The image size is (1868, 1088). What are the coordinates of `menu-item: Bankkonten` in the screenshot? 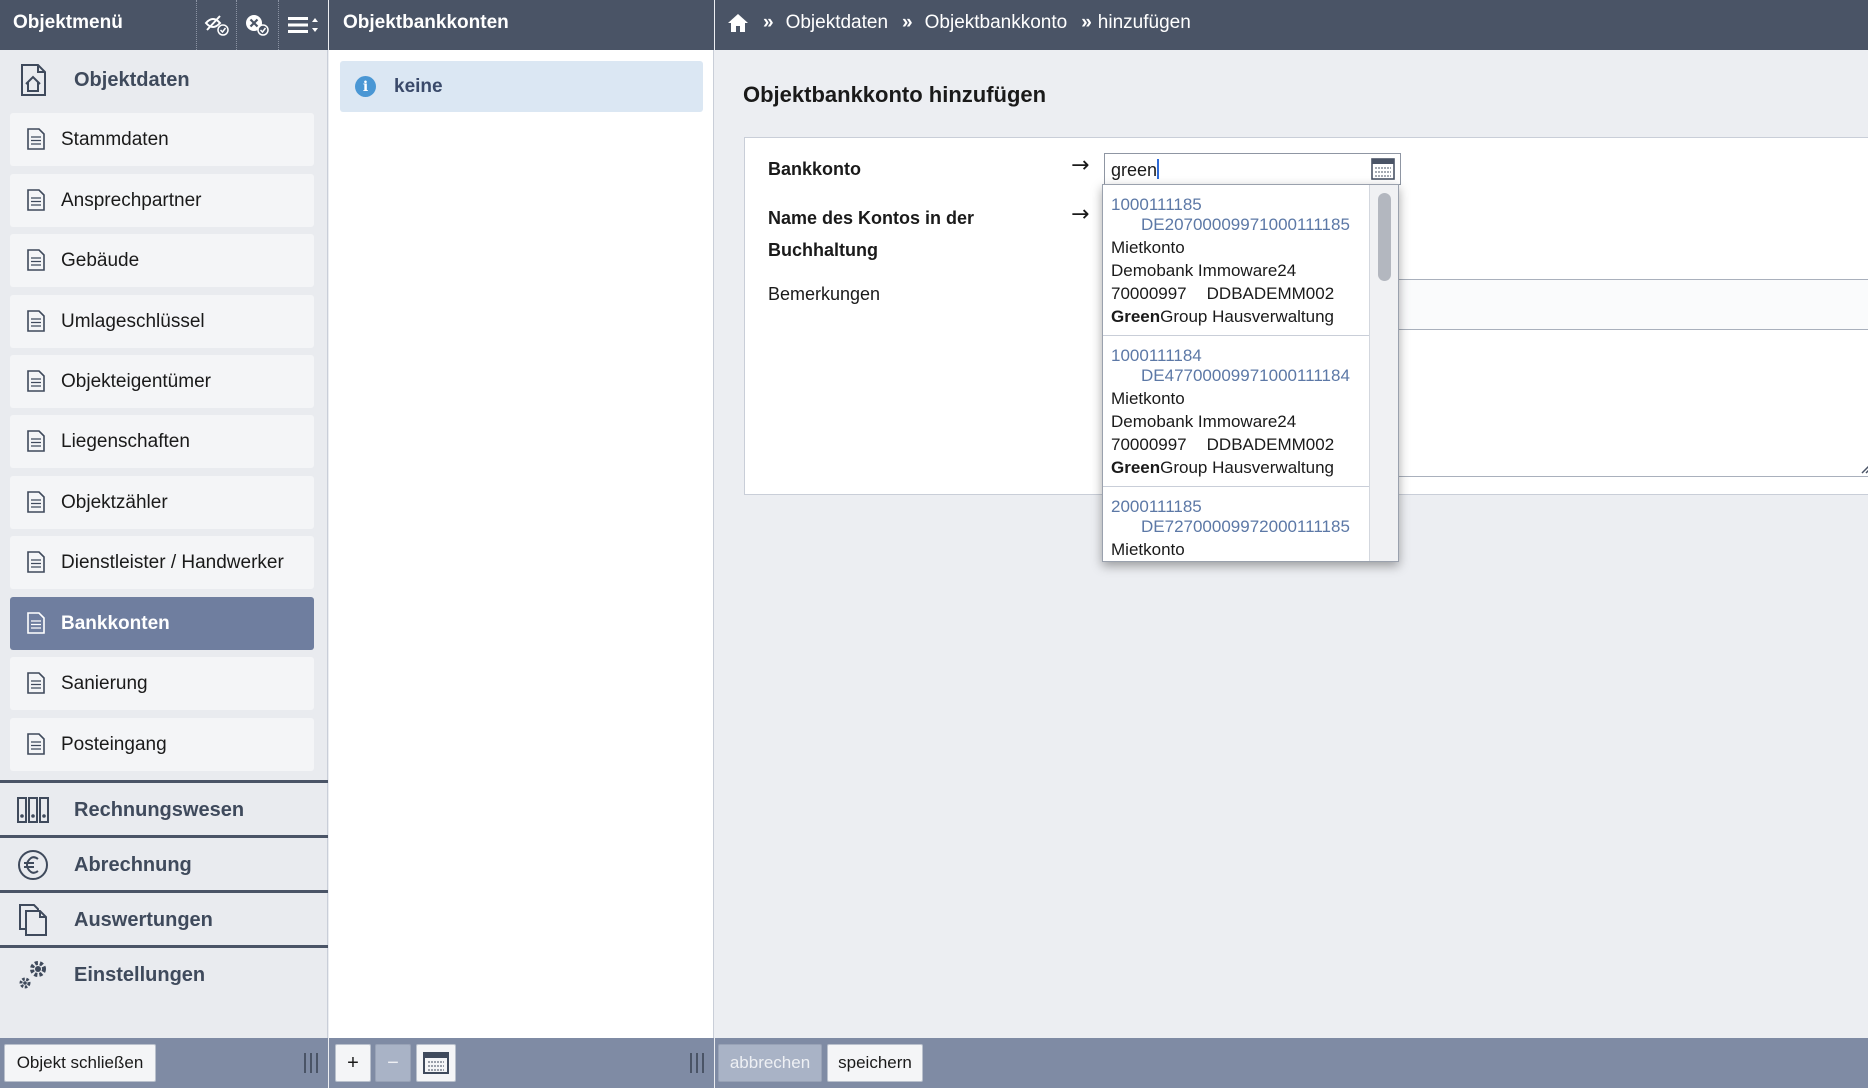 It's located at (162, 623).